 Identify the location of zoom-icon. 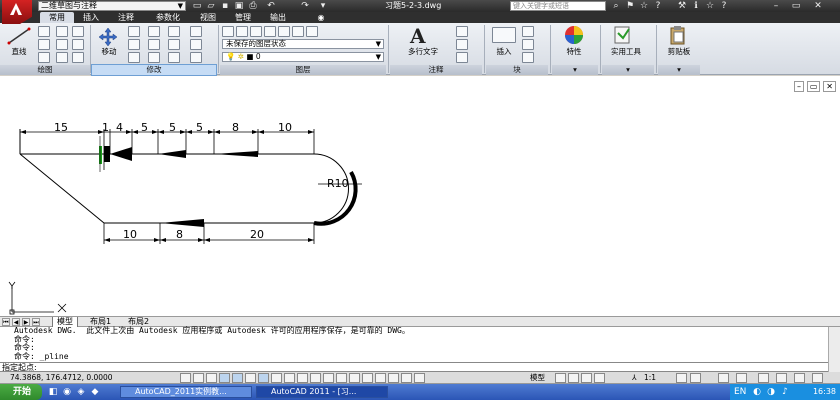
(599, 378).